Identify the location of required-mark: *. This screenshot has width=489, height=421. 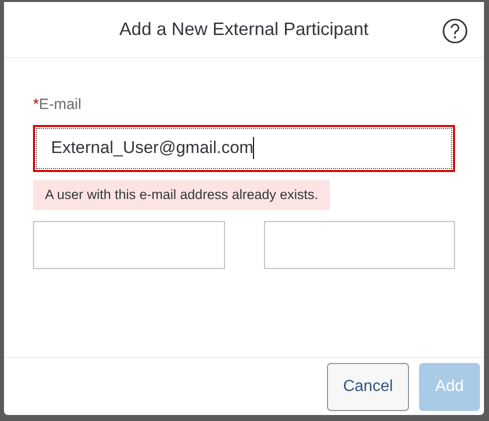
(36, 105).